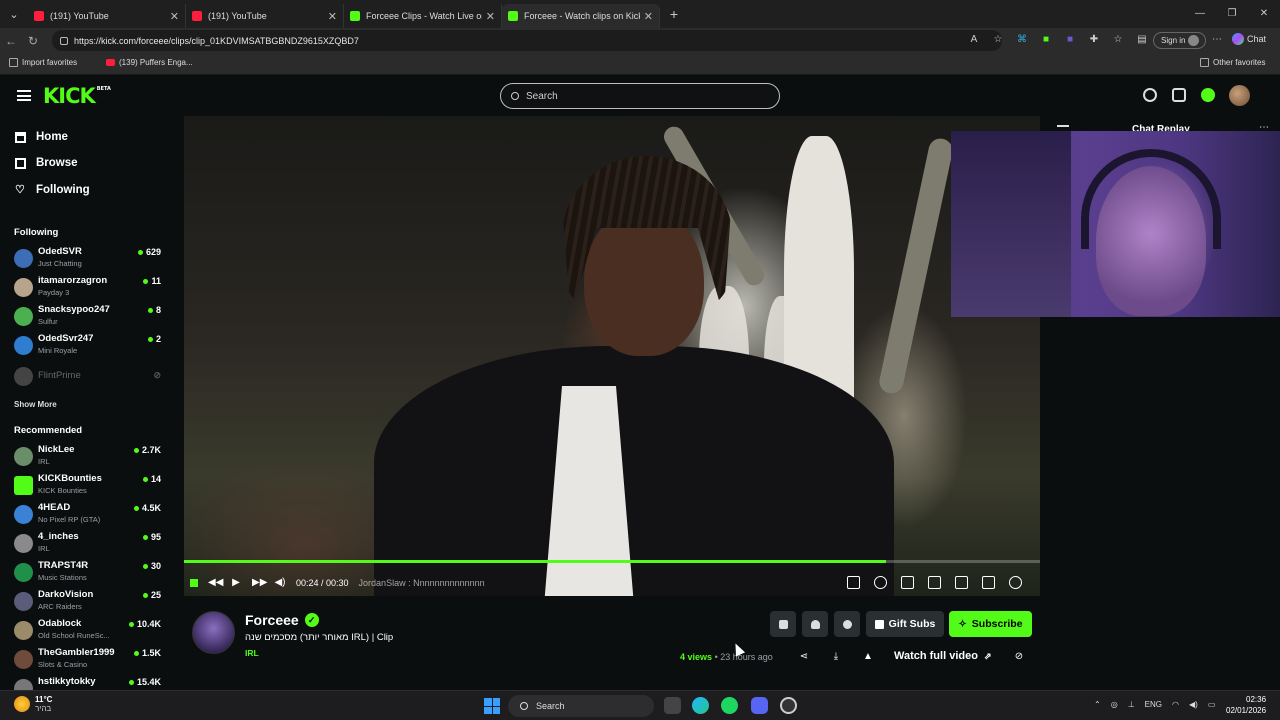 The image size is (1280, 720). What do you see at coordinates (853, 582) in the screenshot?
I see `clip-crop-icon` at bounding box center [853, 582].